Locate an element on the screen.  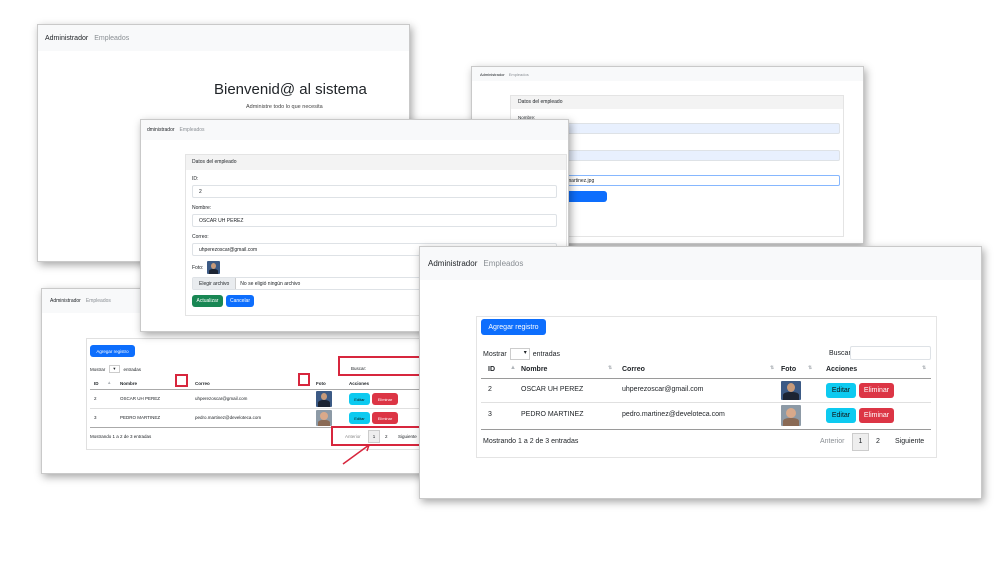
annotation-box-nombre-sort is located at coordinates (181, 380).